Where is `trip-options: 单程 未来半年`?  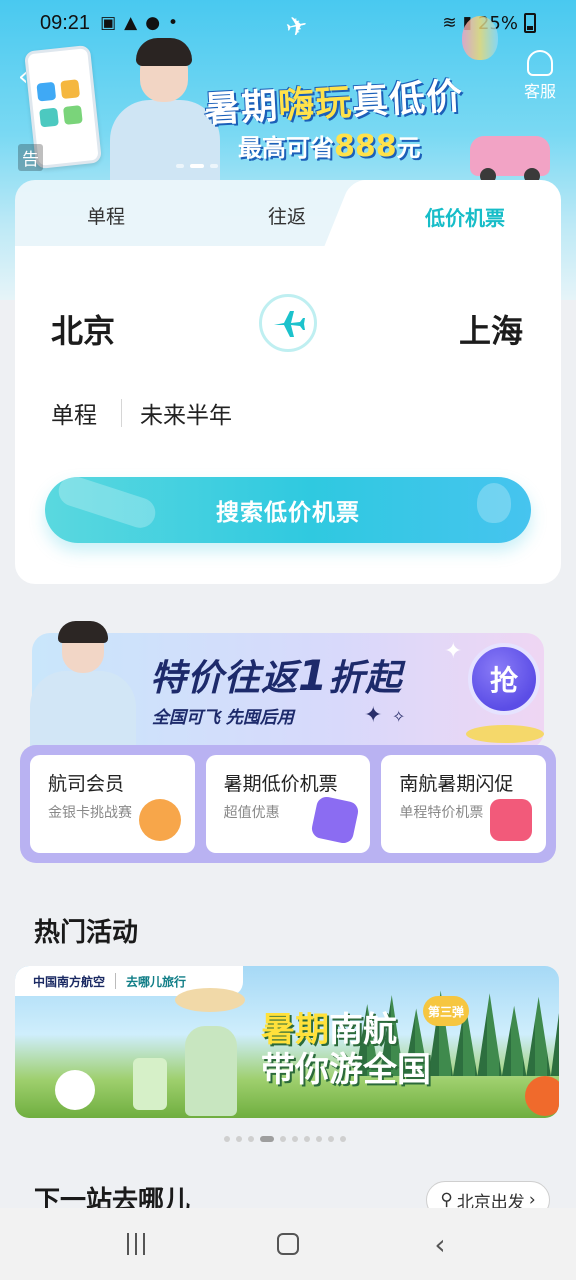
trip-options: 单程 未来半年 is located at coordinates (141, 413).